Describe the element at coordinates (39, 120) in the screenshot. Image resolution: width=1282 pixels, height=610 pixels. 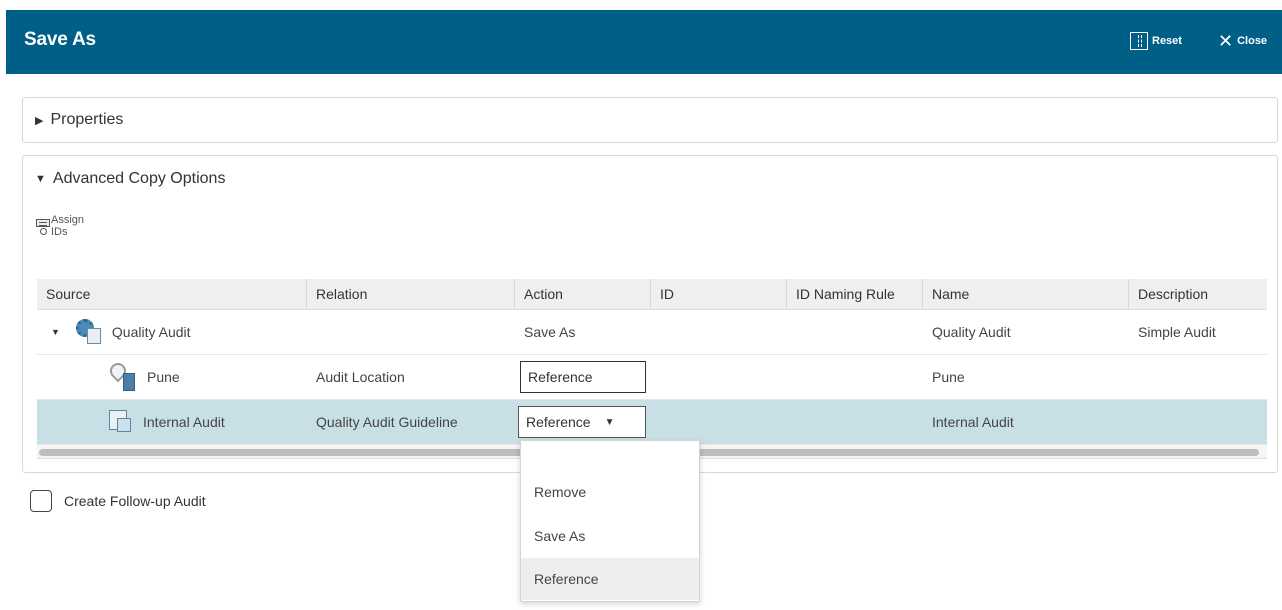
I see `caret-right-icon: ▶` at that location.